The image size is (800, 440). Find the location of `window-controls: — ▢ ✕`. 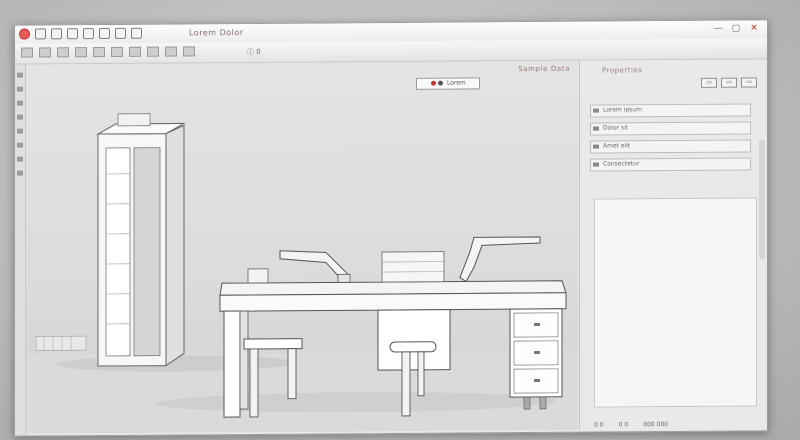

window-controls: — ▢ ✕ is located at coordinates (736, 28).